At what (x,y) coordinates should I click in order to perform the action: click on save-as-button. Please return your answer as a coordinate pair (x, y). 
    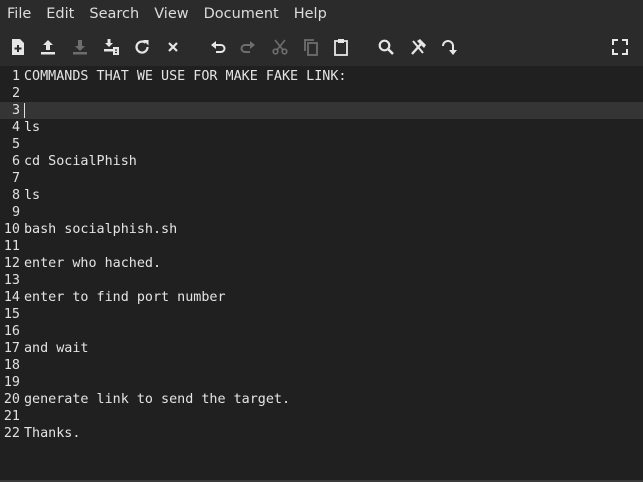
    Looking at the image, I should click on (112, 47).